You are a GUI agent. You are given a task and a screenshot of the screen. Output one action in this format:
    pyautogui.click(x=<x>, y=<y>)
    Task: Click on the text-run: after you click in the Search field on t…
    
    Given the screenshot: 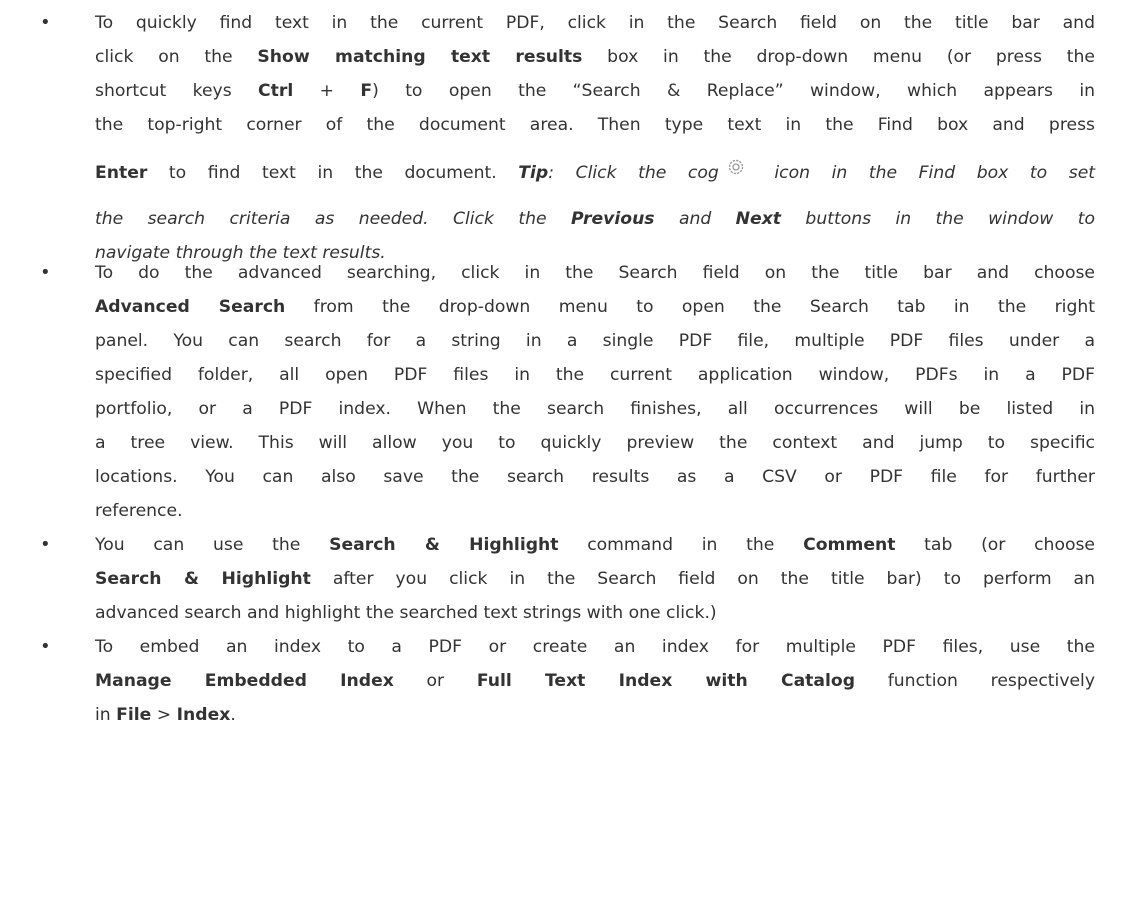 What is the action you would take?
    pyautogui.click(x=702, y=579)
    